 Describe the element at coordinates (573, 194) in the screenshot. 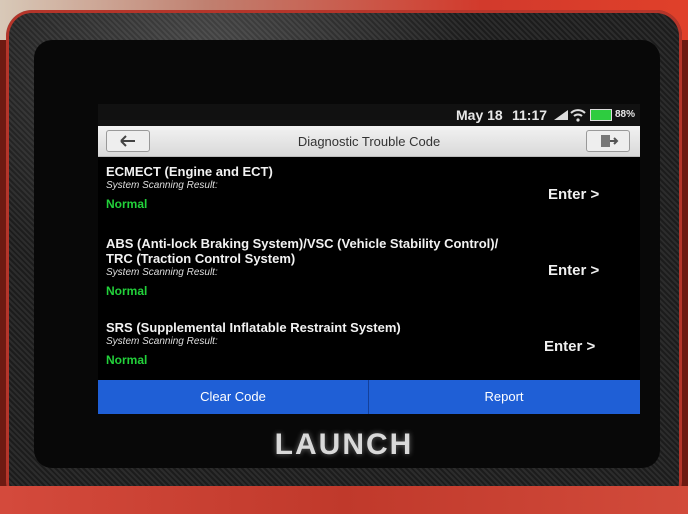

I see `enter-button-ecmect: Enter >` at that location.